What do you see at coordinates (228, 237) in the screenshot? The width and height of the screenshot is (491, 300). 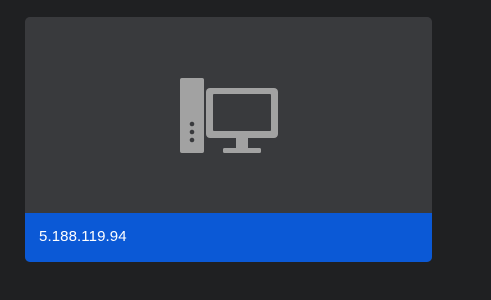 I see `host-label-bar: 5.188.119.94` at bounding box center [228, 237].